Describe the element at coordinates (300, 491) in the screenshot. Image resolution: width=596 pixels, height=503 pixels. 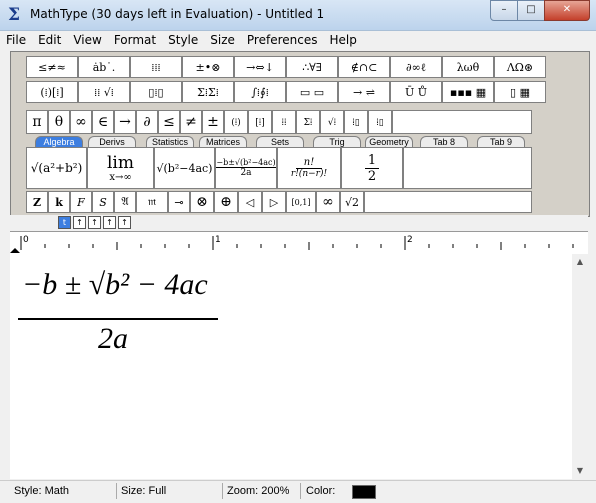
I see `status-divider` at that location.